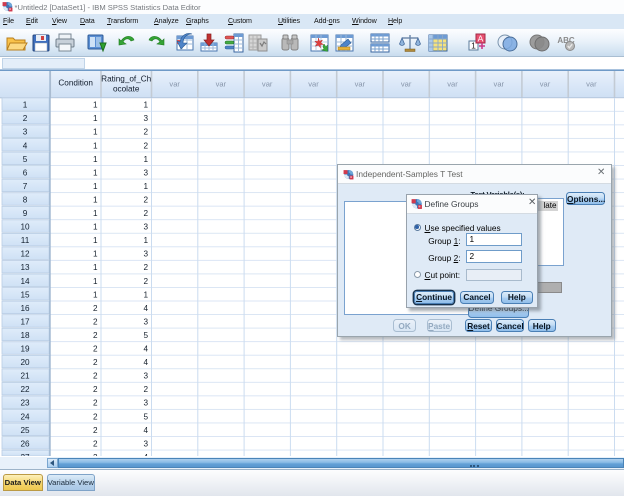 The height and width of the screenshot is (496, 624). Describe the element at coordinates (25, 403) in the screenshot. I see `svg-text: 23` at that location.